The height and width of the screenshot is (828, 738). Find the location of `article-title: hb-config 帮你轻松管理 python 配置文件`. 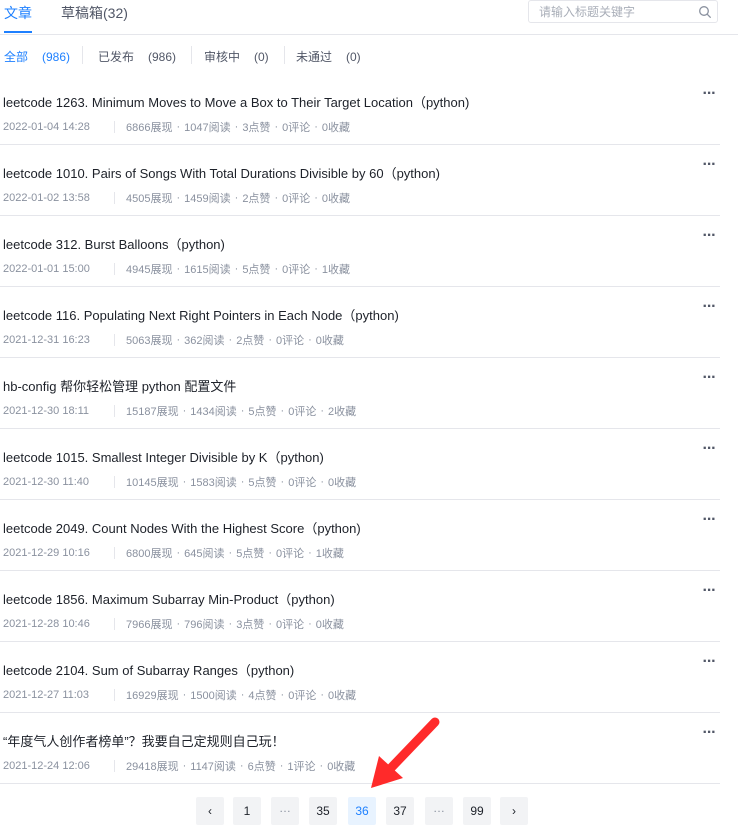

article-title: hb-config 帮你轻松管理 python 配置文件 is located at coordinates (119, 385).